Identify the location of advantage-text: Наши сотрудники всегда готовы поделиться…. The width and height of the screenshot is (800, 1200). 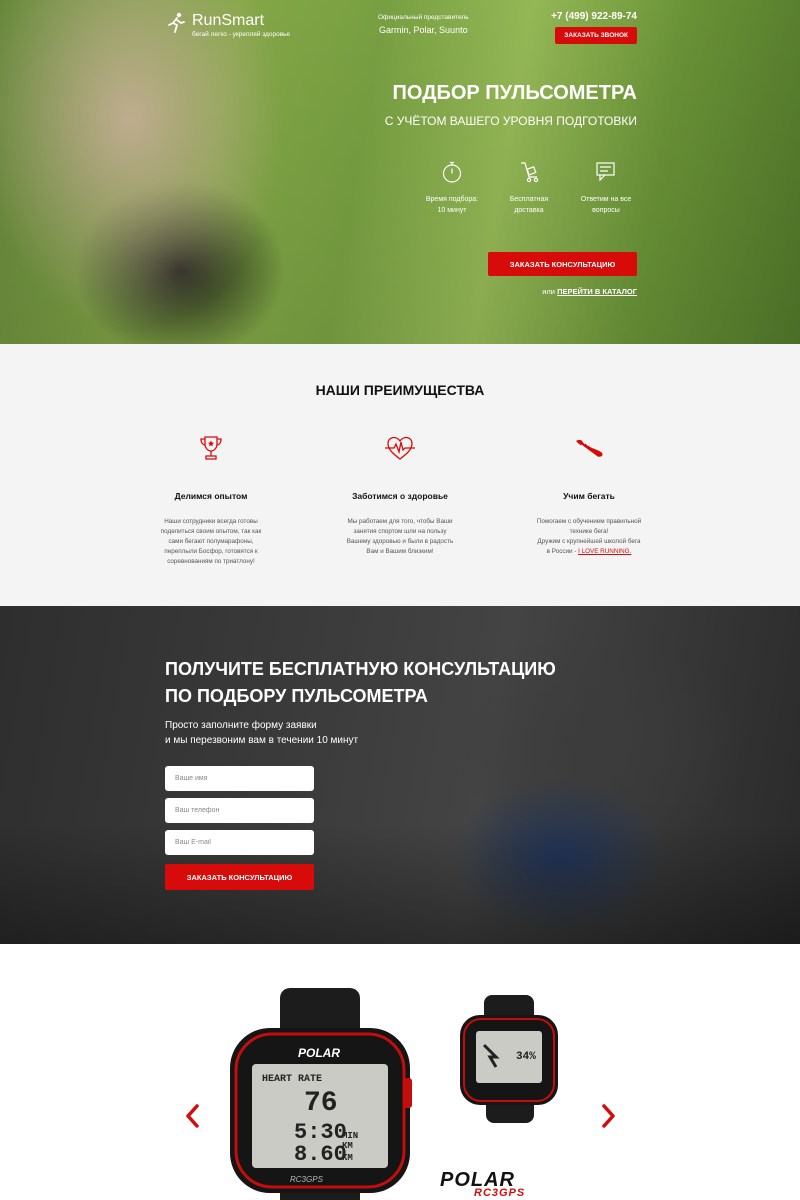
(211, 542).